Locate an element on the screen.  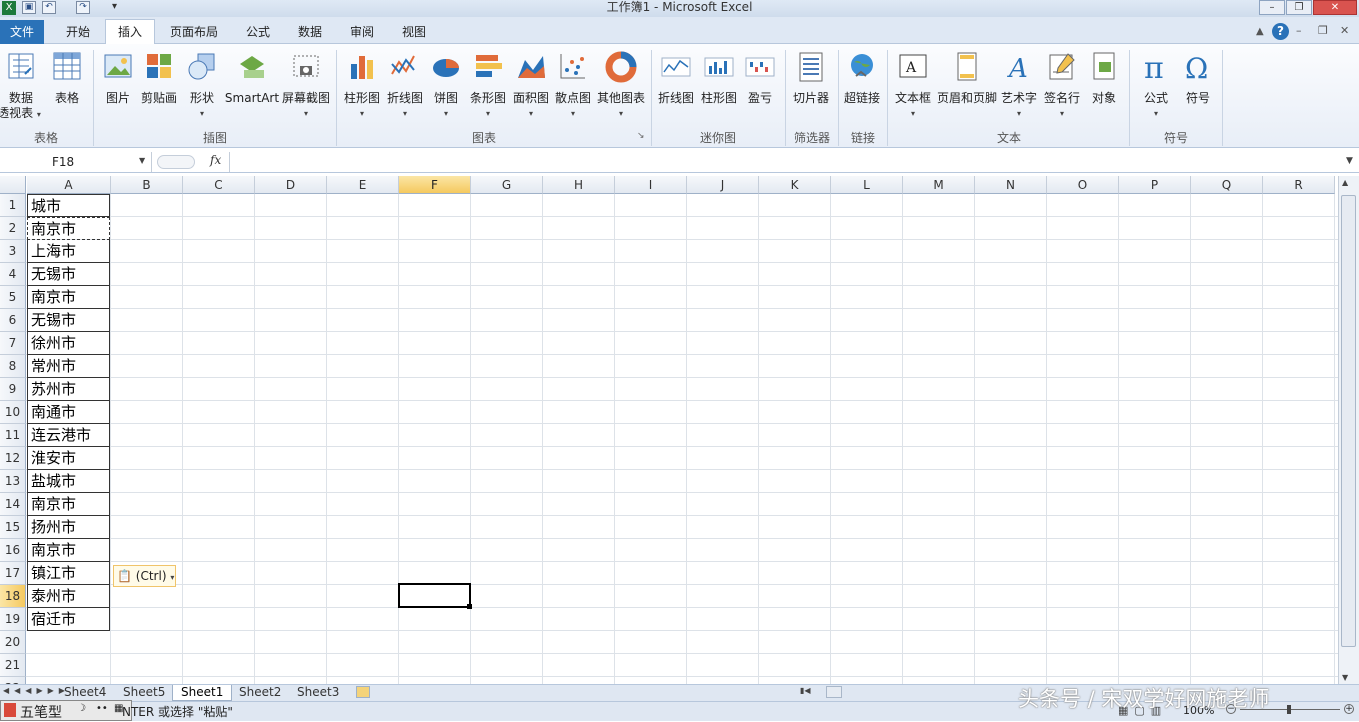
column-header-n: N is located at coordinates (1011, 185).